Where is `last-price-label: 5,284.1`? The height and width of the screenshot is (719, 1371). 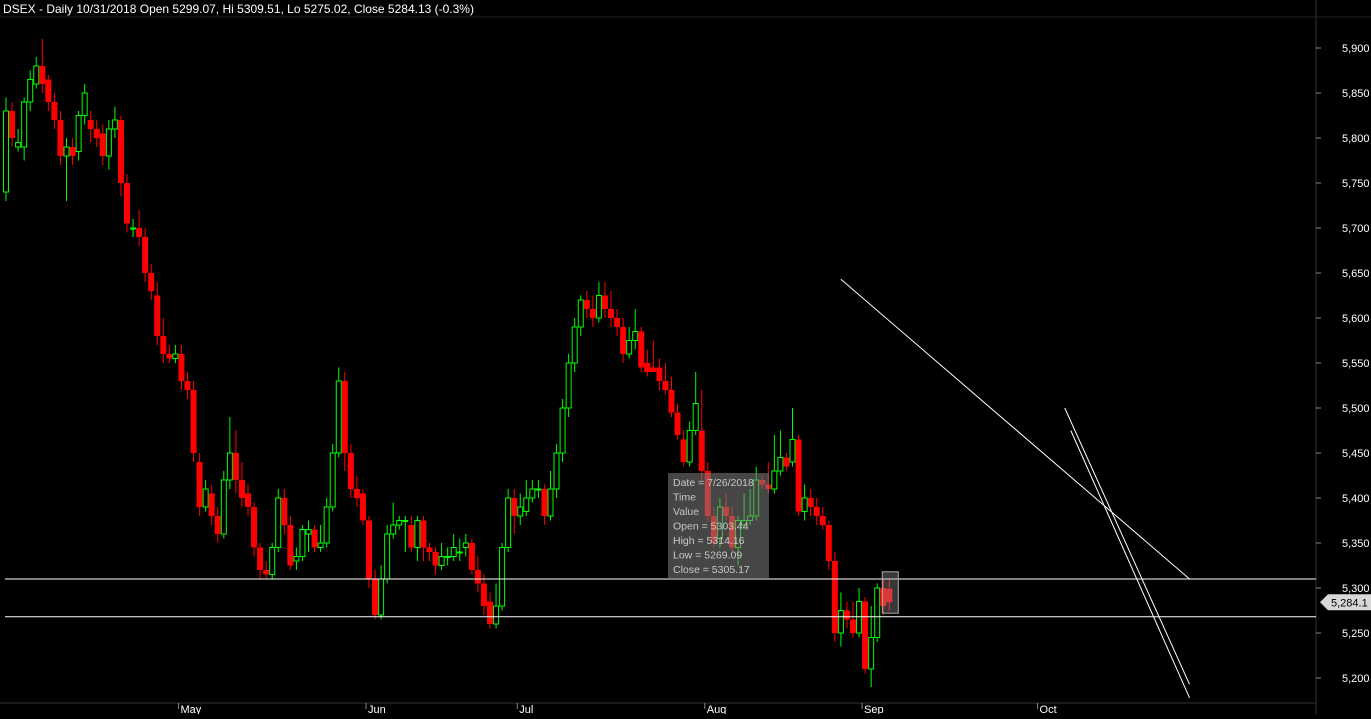 last-price-label: 5,284.1 is located at coordinates (1349, 603).